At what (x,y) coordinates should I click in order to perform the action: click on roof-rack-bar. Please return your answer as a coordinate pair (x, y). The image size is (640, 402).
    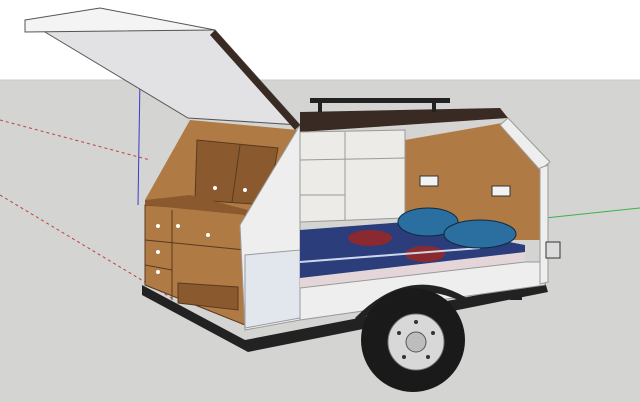
    Looking at the image, I should click on (380, 100).